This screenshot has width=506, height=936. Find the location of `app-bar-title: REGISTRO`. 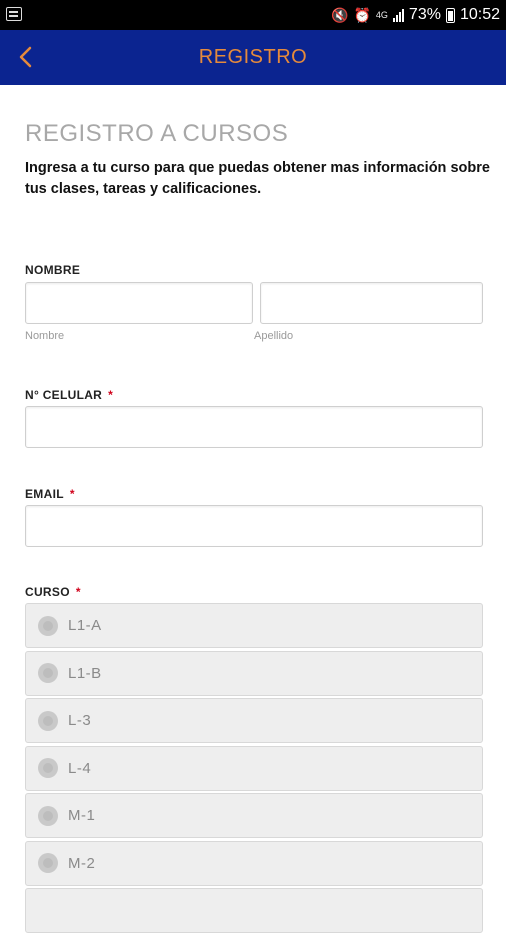

app-bar-title: REGISTRO is located at coordinates (253, 57).